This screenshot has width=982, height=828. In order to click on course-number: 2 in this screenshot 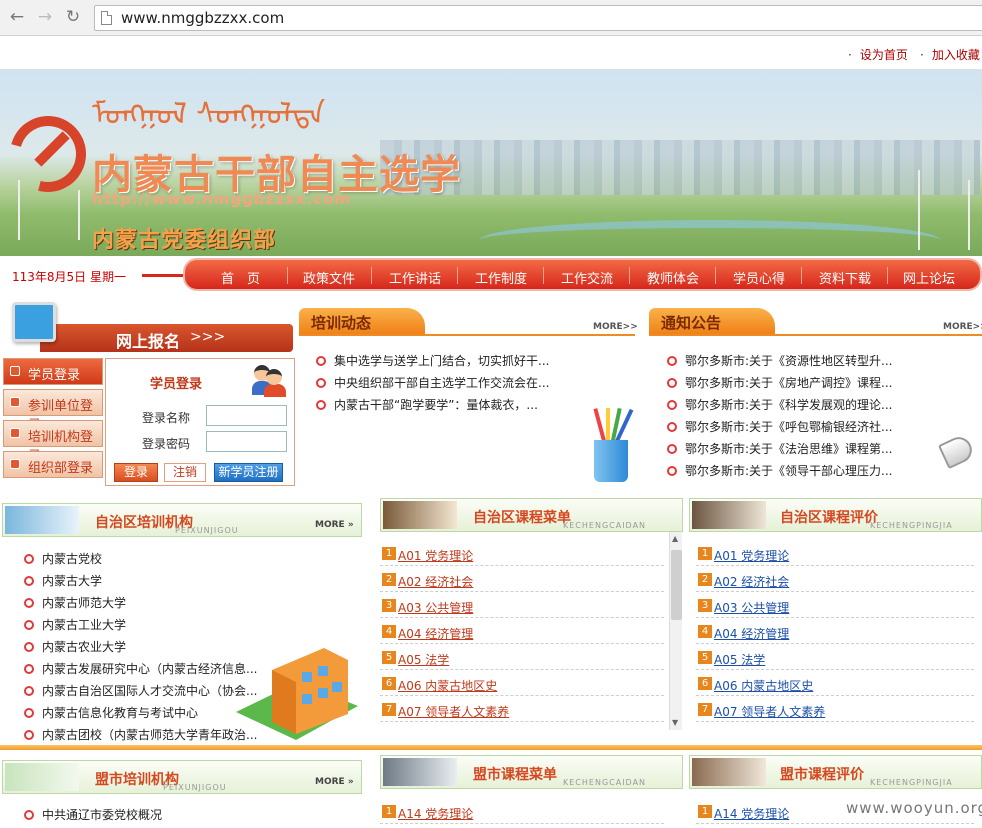, I will do `click(389, 579)`.